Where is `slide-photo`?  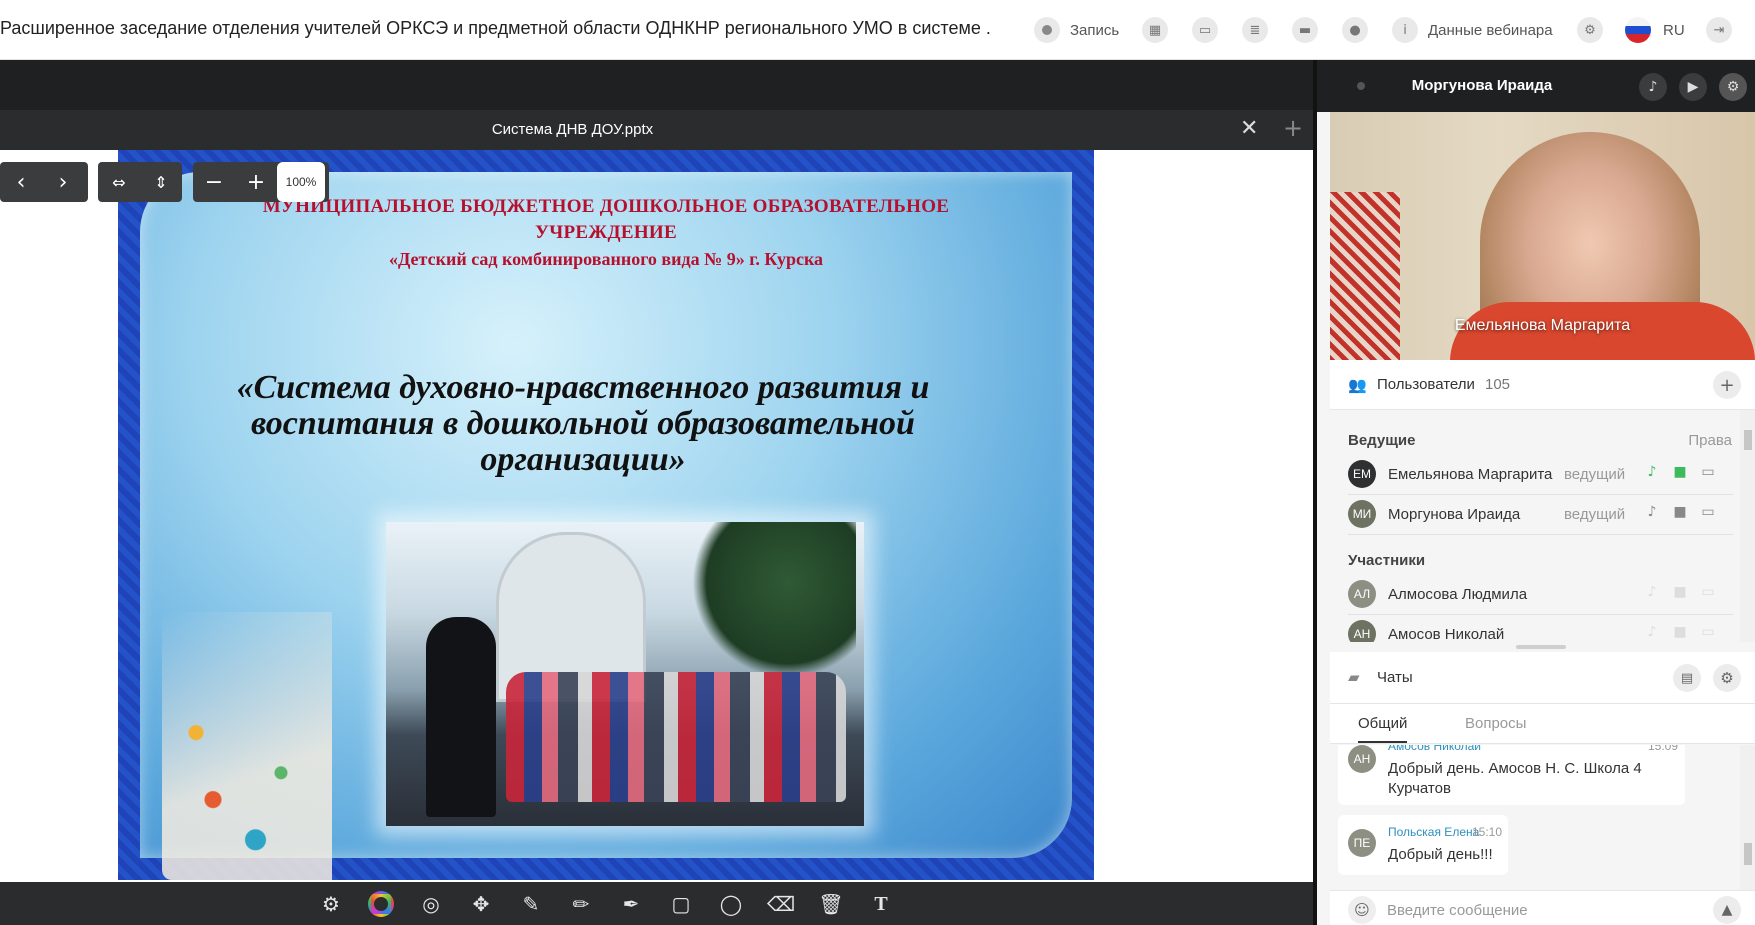
slide-photo is located at coordinates (625, 674).